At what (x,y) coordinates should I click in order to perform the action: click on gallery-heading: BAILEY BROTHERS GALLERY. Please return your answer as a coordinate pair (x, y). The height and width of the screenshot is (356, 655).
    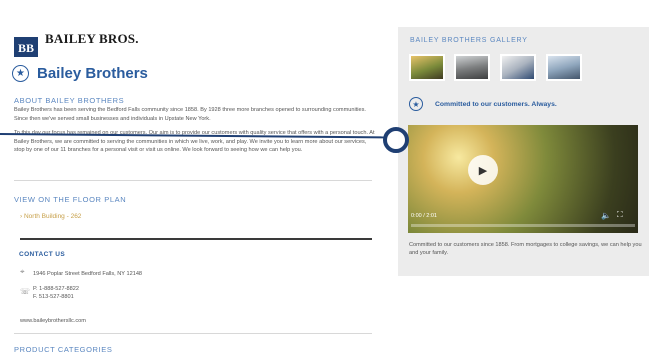
    Looking at the image, I should click on (469, 40).